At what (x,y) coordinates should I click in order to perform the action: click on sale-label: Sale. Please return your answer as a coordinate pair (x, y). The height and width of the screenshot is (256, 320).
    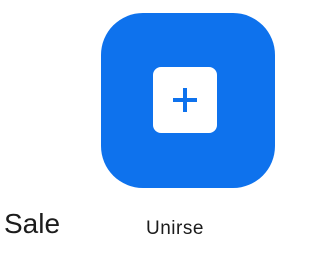
    Looking at the image, I should click on (32, 223).